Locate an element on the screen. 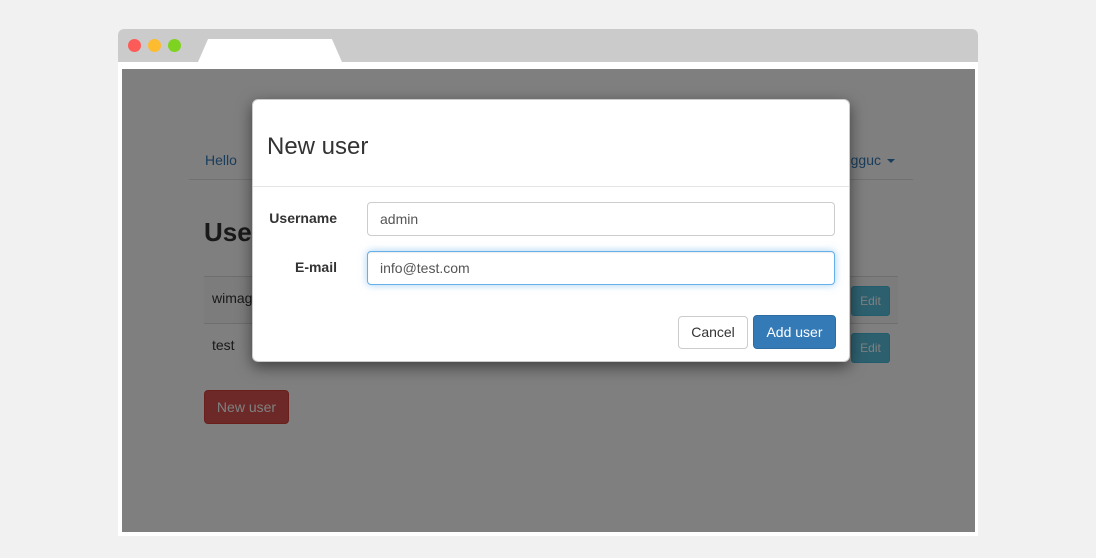 The width and height of the screenshot is (1096, 558). minimize-window-icon is located at coordinates (154, 45).